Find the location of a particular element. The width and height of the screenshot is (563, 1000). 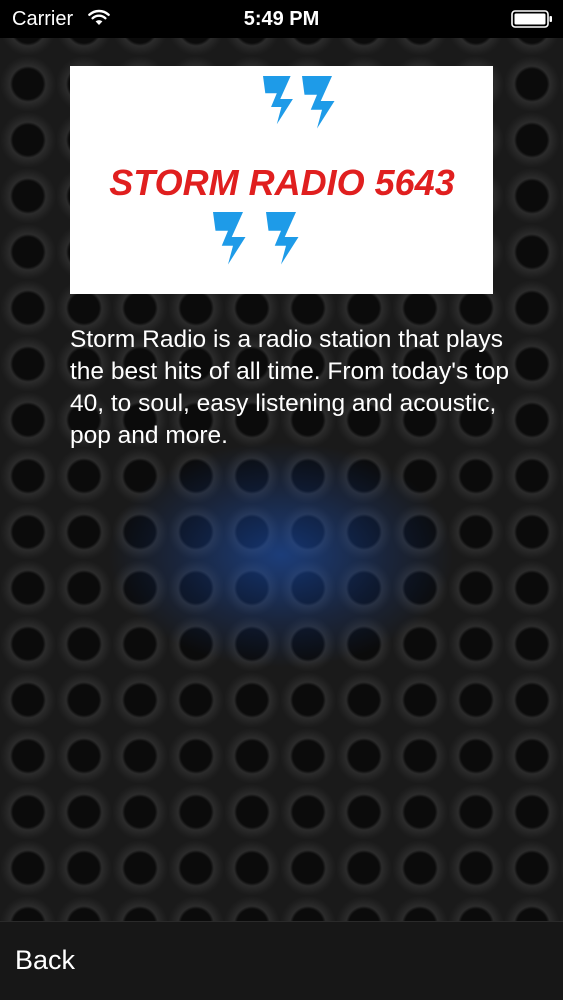

logo-graphic: STORM RADIO 5643 is located at coordinates (282, 170).